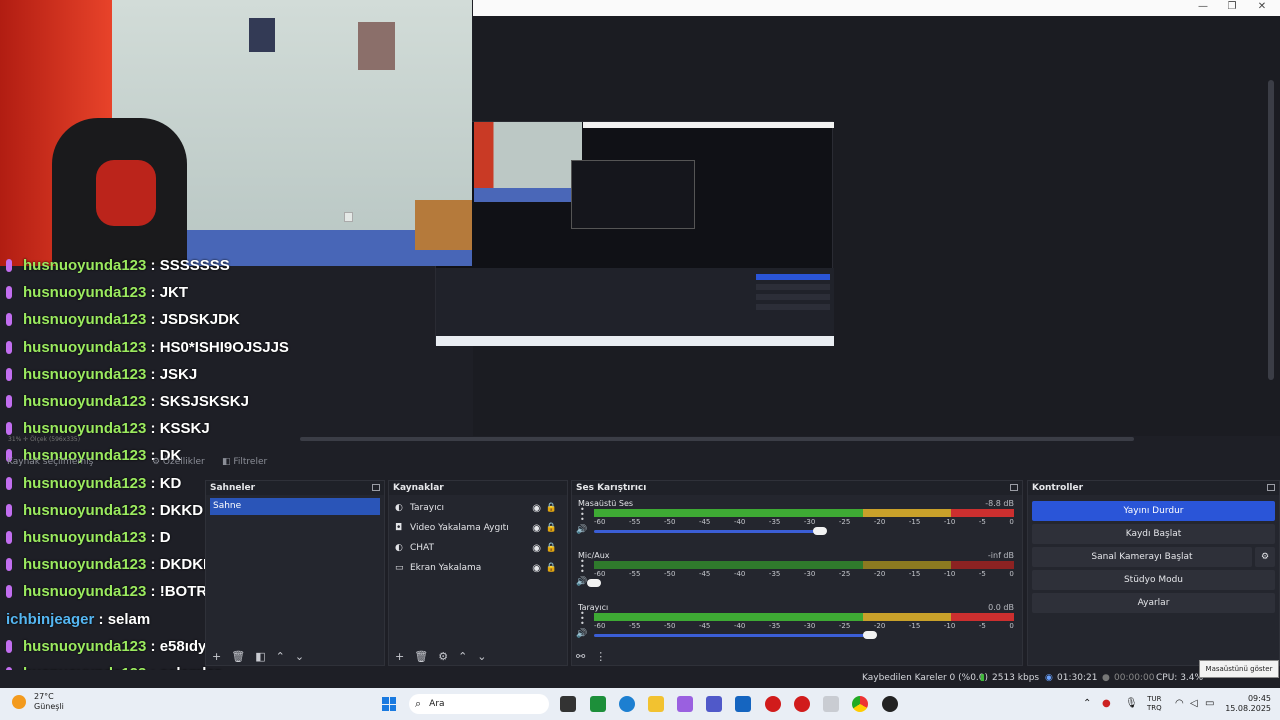  What do you see at coordinates (739, 522) in the screenshot?
I see `meter-tick: -40` at bounding box center [739, 522].